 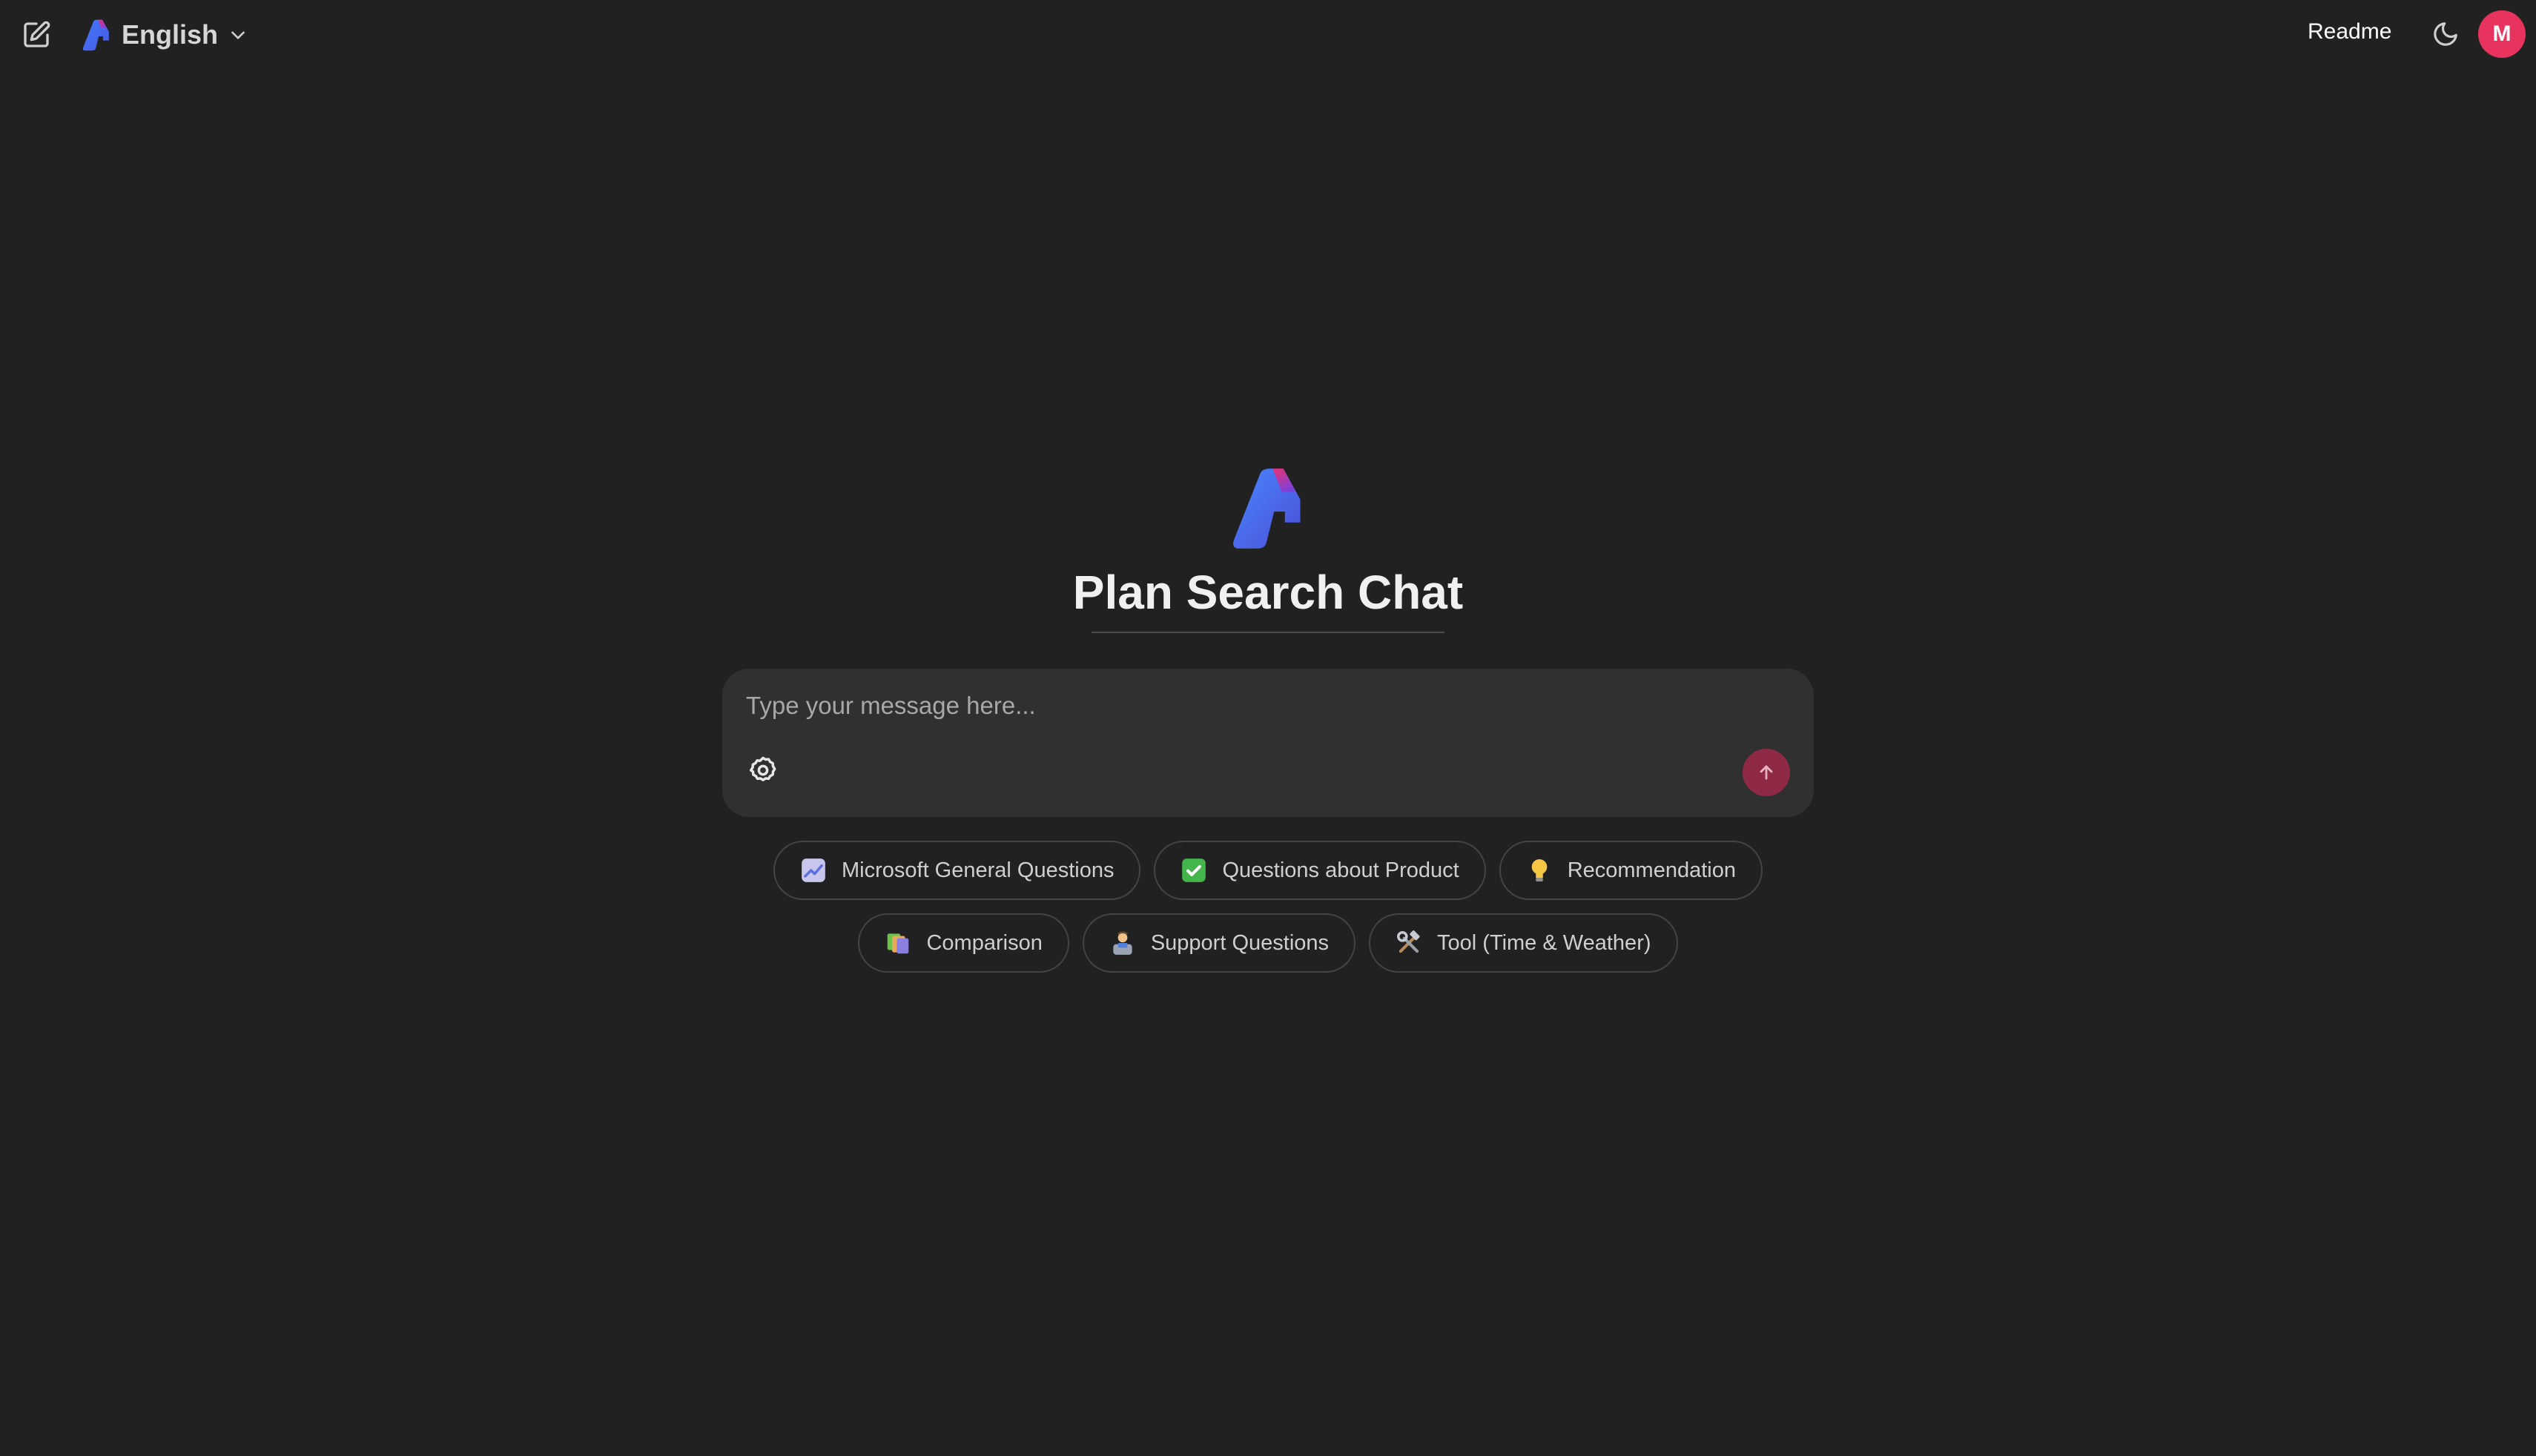 I want to click on suggestion-chip: Questions about Product, so click(x=1320, y=870).